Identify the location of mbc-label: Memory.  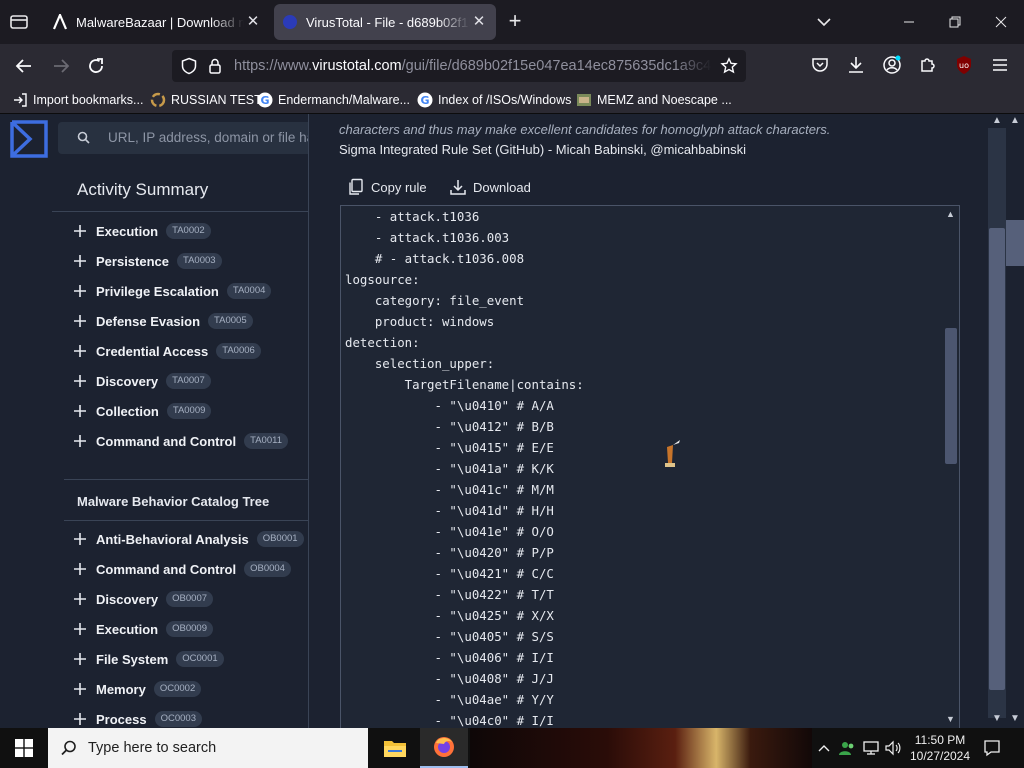
(121, 689).